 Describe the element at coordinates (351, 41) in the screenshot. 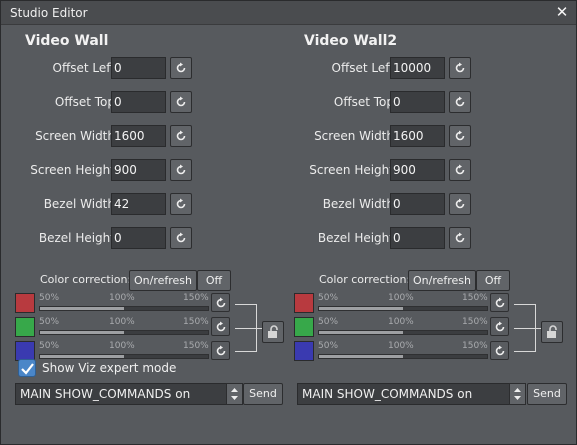

I see `section-title: Video Wall2` at that location.